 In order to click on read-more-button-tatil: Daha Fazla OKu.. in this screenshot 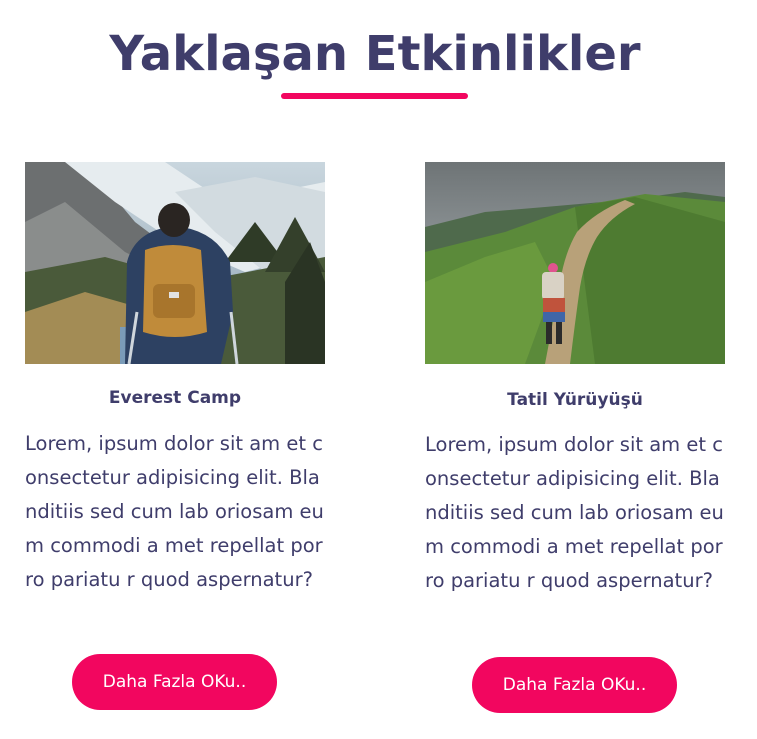, I will do `click(574, 685)`.